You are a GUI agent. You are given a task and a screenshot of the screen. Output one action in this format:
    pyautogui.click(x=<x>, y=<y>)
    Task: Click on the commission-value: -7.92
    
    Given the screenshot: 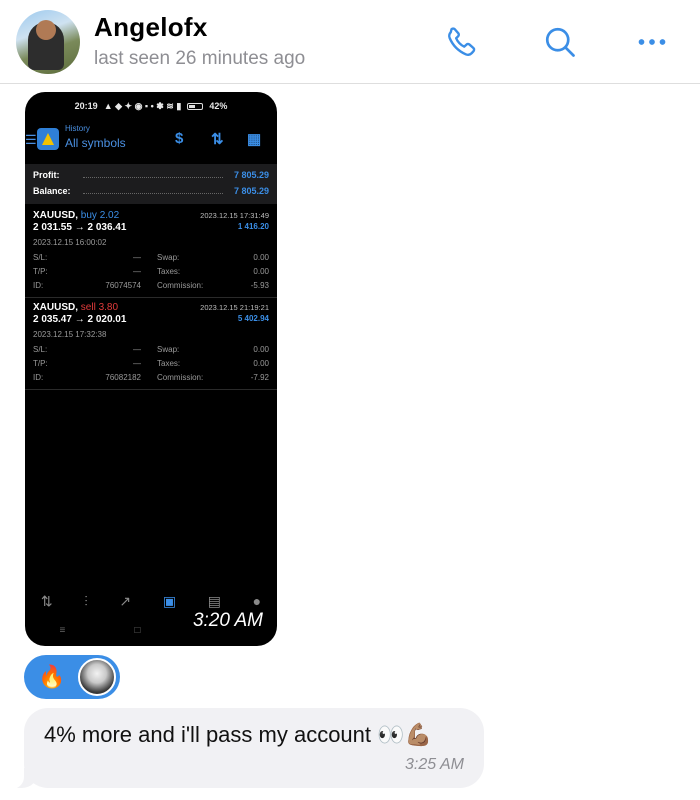 What is the action you would take?
    pyautogui.click(x=259, y=377)
    